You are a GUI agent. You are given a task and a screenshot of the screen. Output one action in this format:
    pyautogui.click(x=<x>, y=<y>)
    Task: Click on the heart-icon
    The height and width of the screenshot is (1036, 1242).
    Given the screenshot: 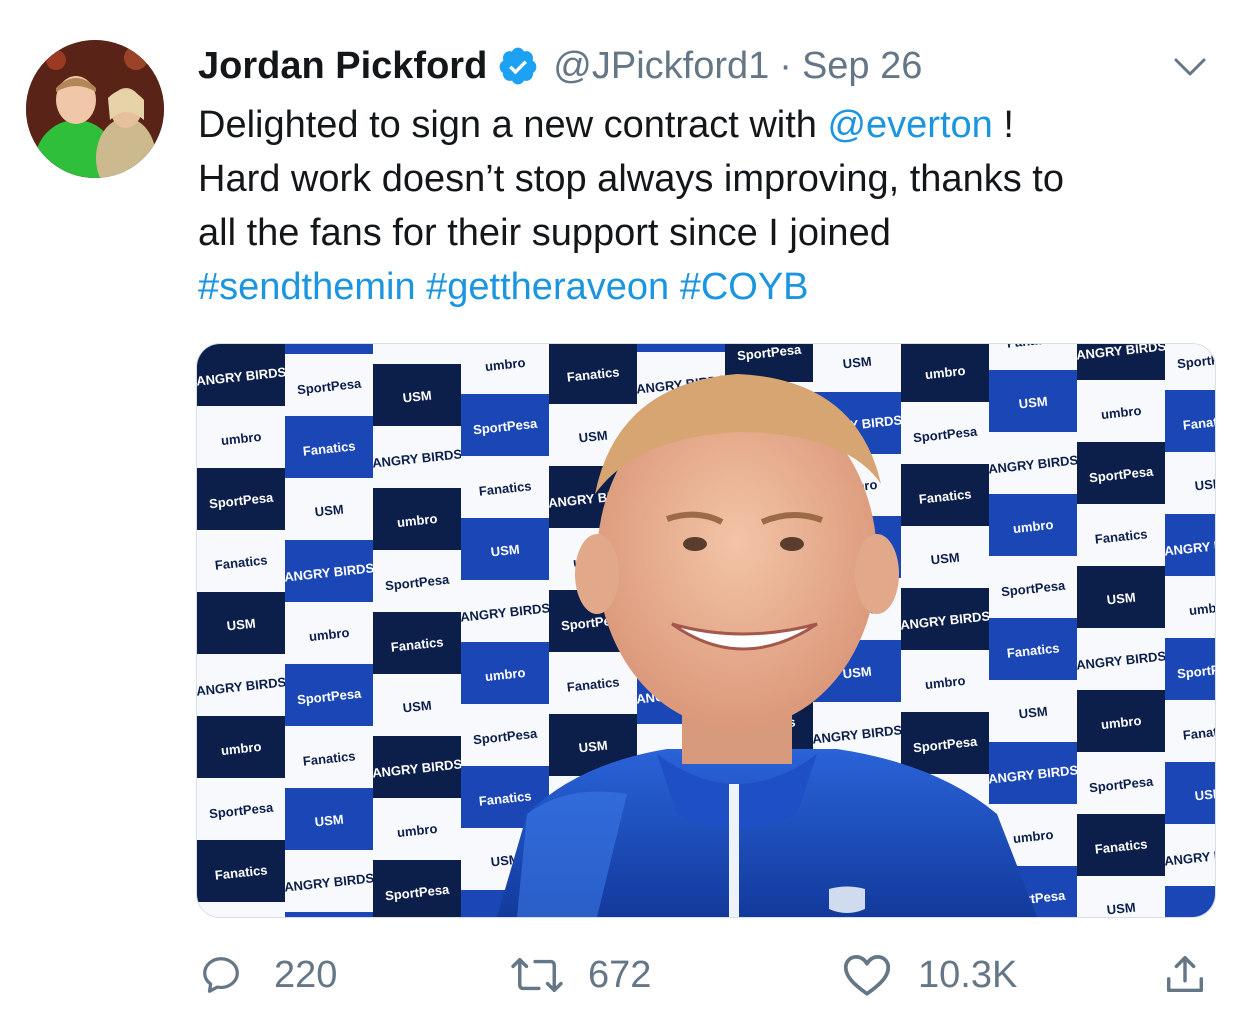 What is the action you would take?
    pyautogui.click(x=867, y=975)
    